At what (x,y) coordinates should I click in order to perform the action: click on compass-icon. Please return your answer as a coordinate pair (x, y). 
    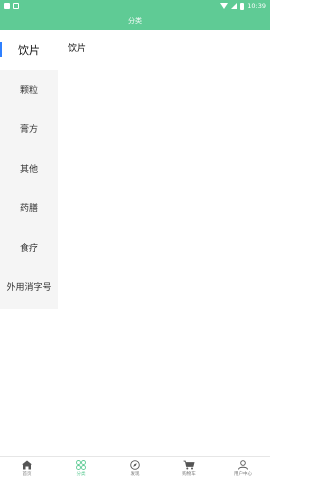
    Looking at the image, I should click on (135, 465).